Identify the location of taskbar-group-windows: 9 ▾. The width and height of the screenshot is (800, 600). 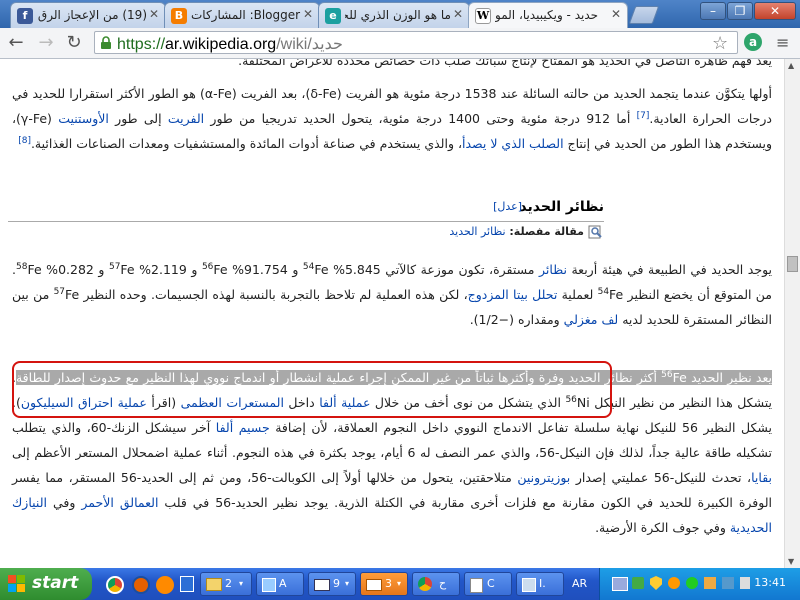
(332, 584).